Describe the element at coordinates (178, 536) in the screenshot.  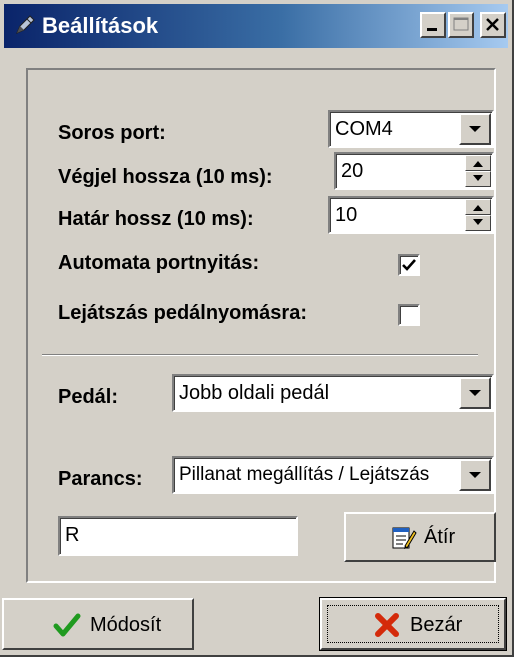
I see `command-key-input: R` at that location.